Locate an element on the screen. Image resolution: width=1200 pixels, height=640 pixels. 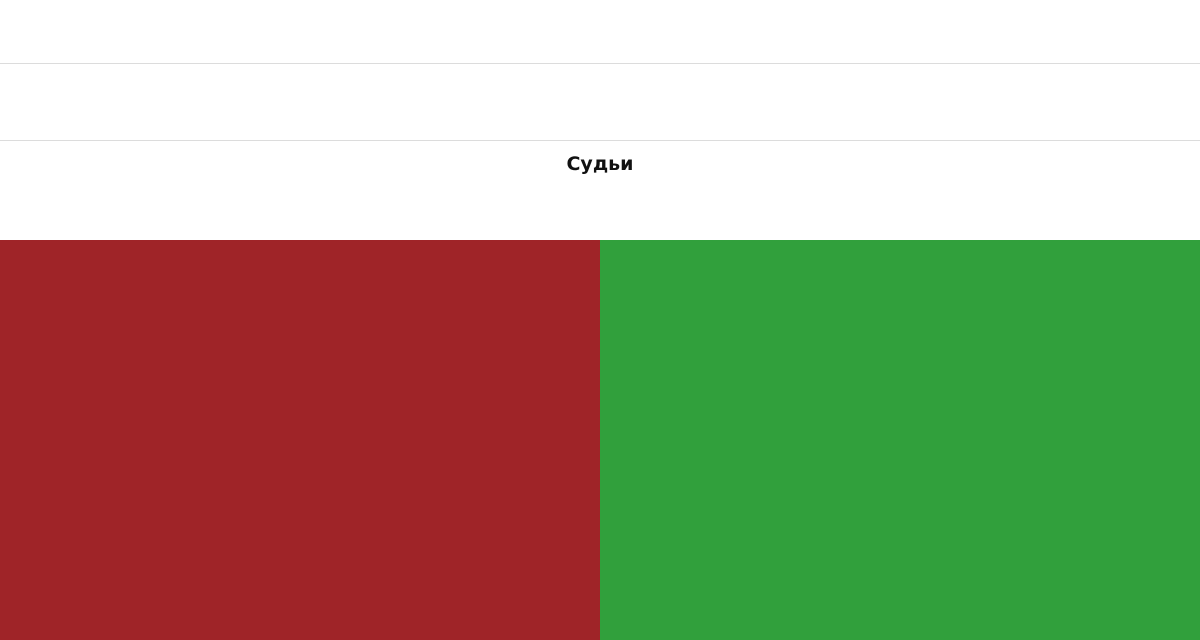
top-bar is located at coordinates (600, 32).